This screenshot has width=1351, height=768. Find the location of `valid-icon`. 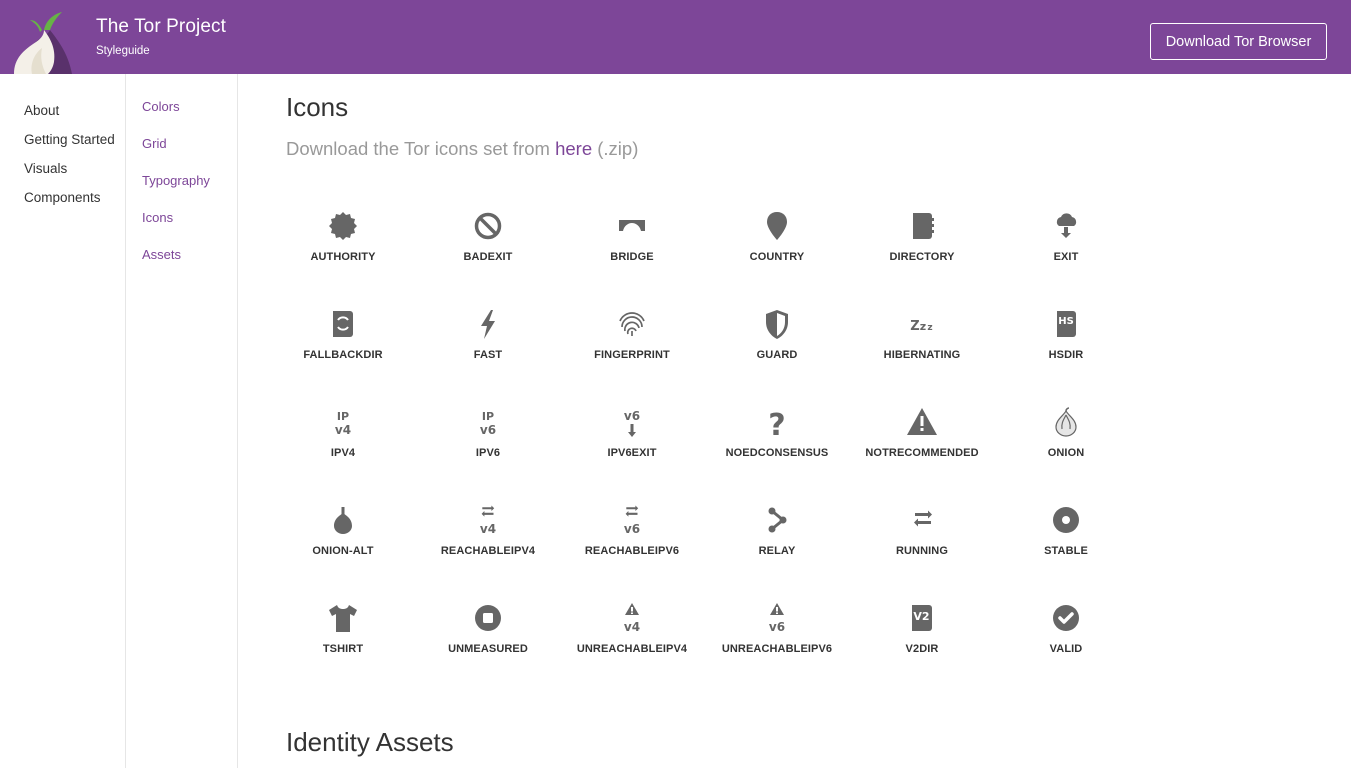

valid-icon is located at coordinates (1066, 618).